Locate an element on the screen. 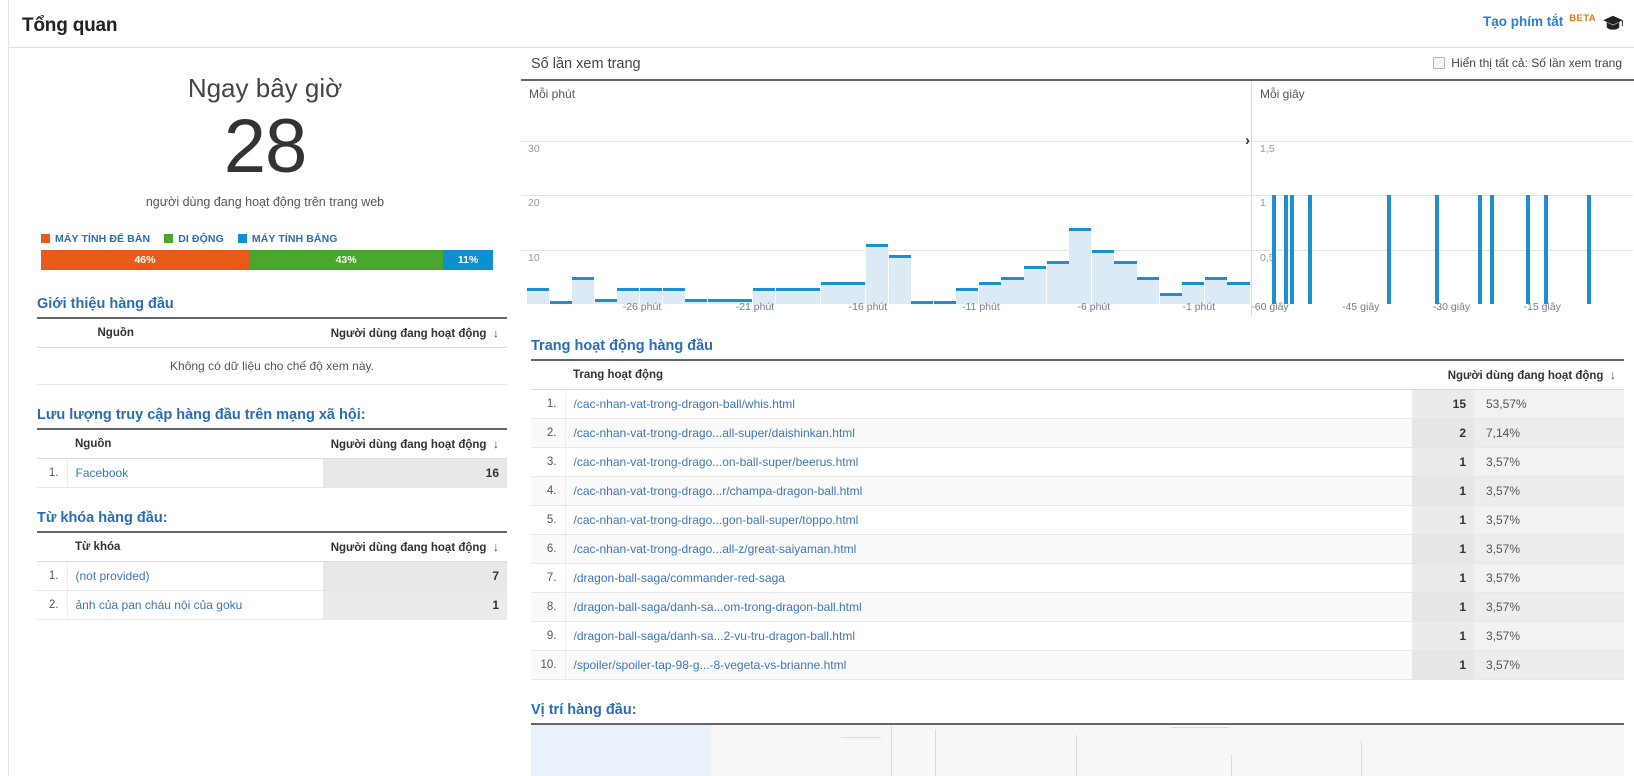  chevron-right-icon: › is located at coordinates (1247, 140).